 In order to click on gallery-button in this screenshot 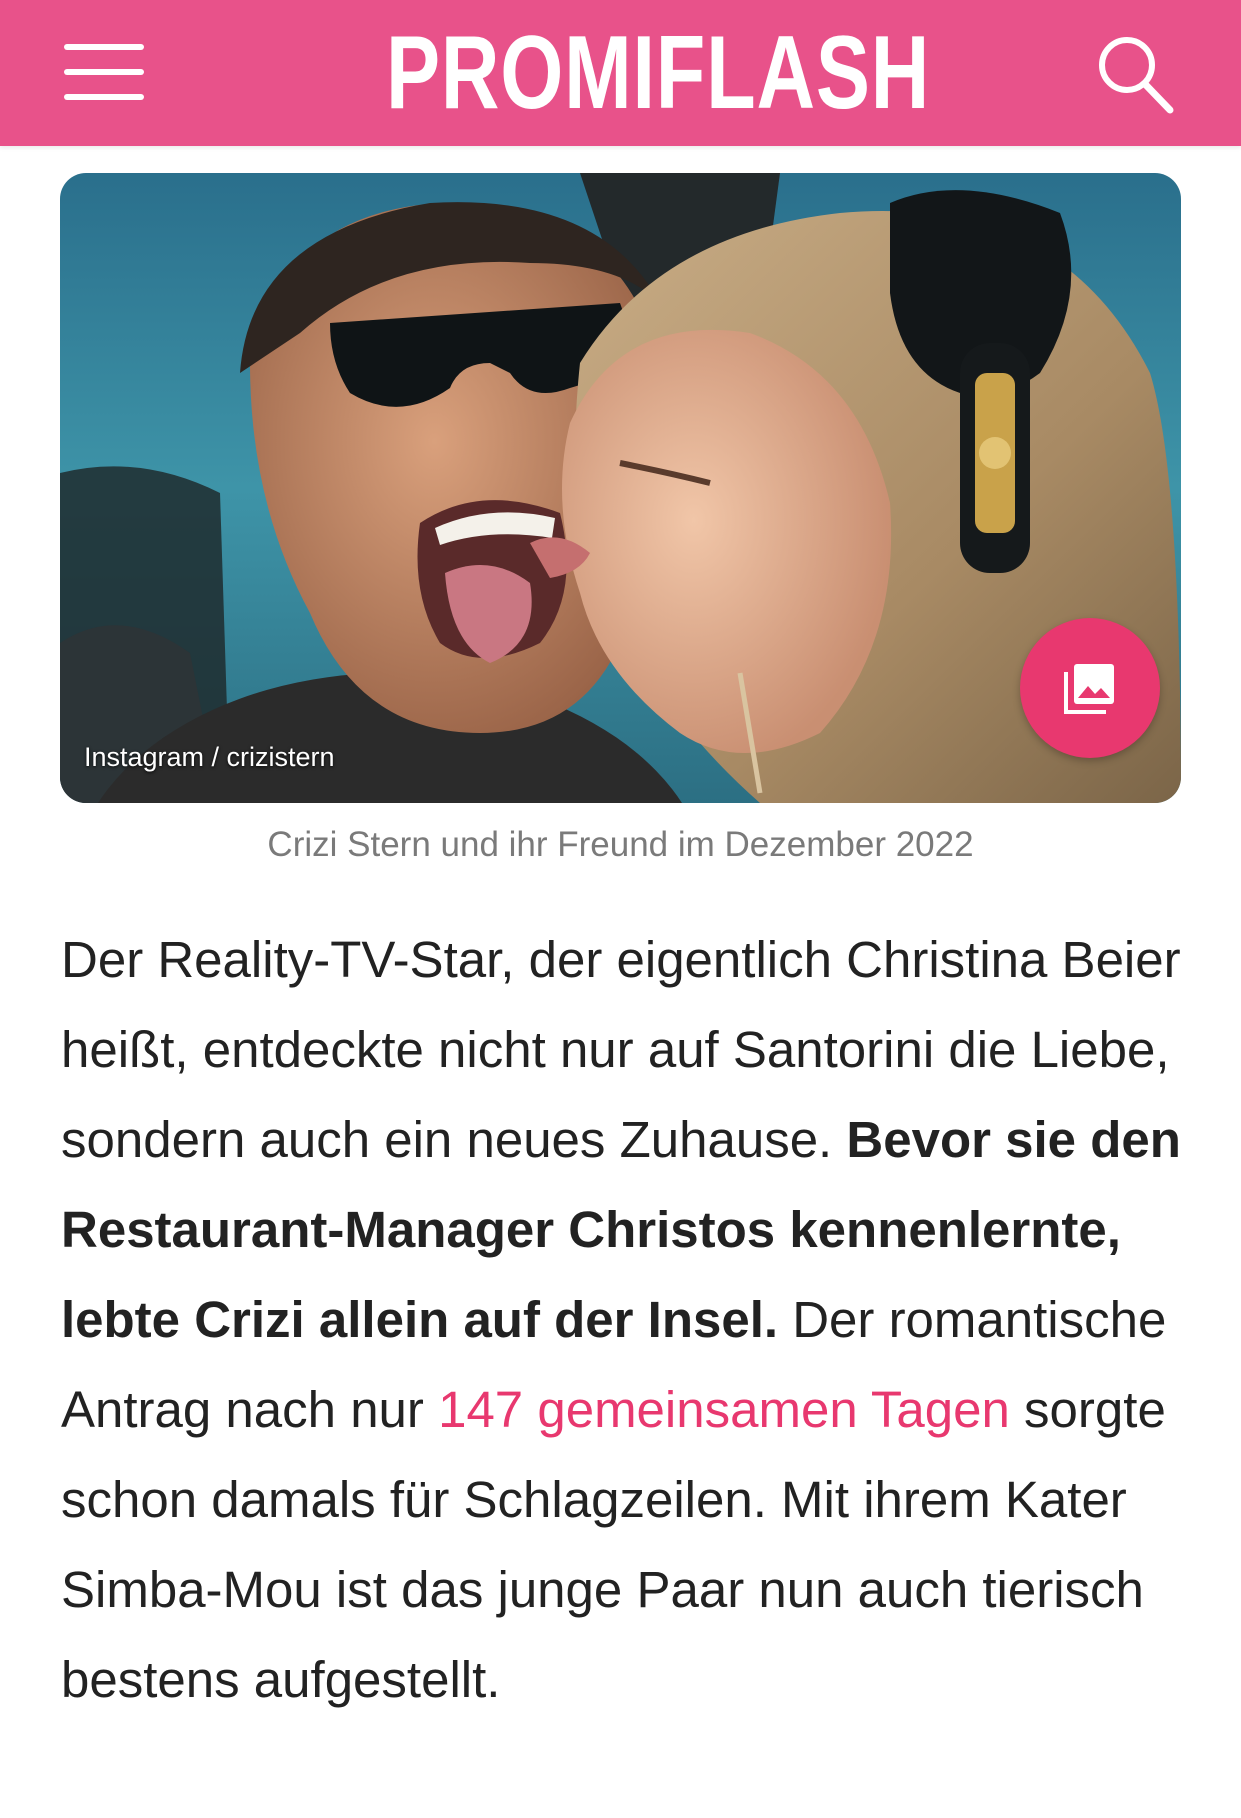, I will do `click(1090, 688)`.